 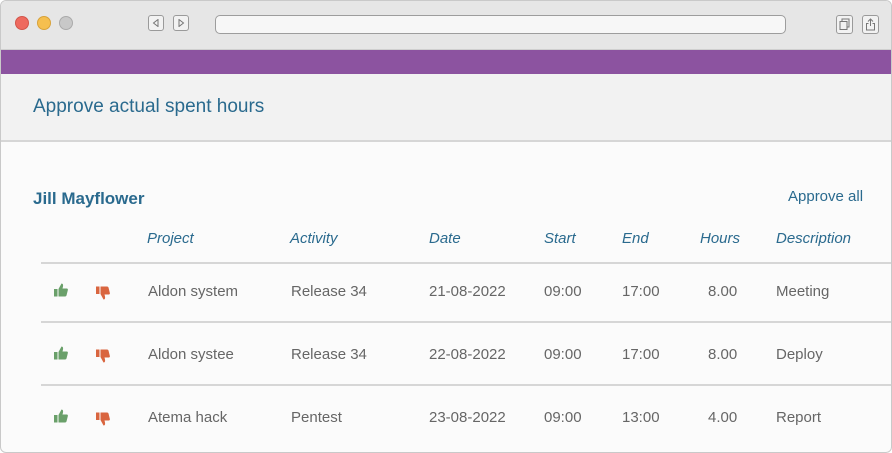 What do you see at coordinates (191, 354) in the screenshot?
I see `cell-project: Aldon systee` at bounding box center [191, 354].